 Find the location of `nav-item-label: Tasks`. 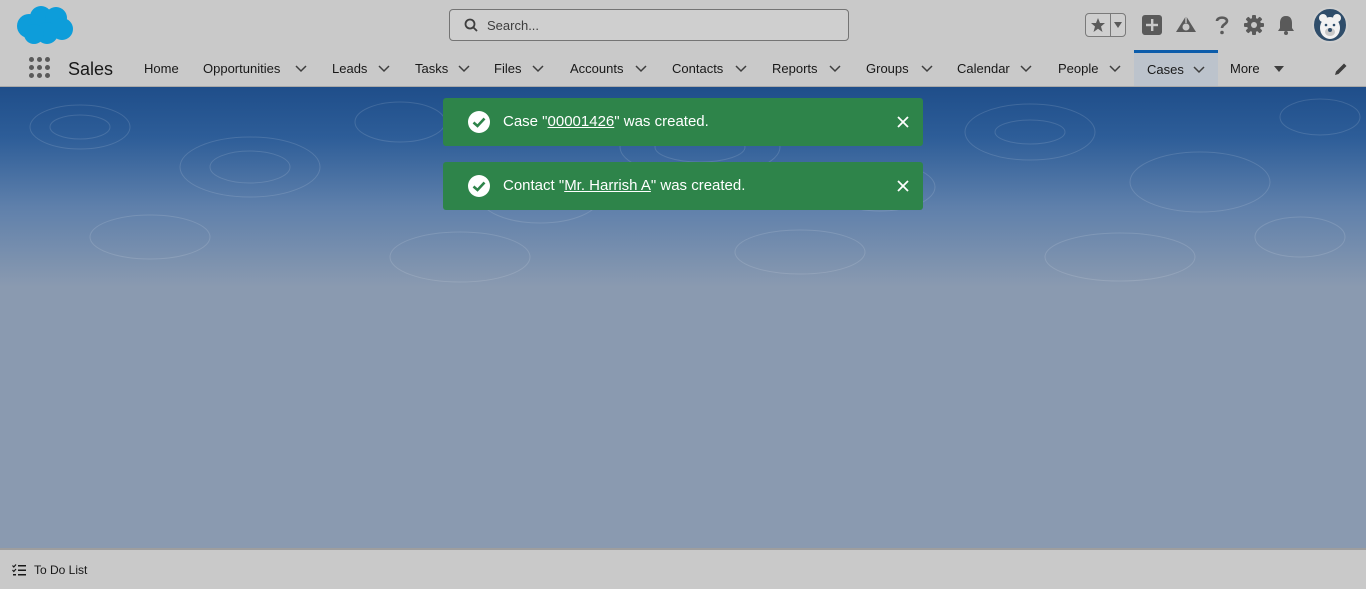

nav-item-label: Tasks is located at coordinates (432, 68).